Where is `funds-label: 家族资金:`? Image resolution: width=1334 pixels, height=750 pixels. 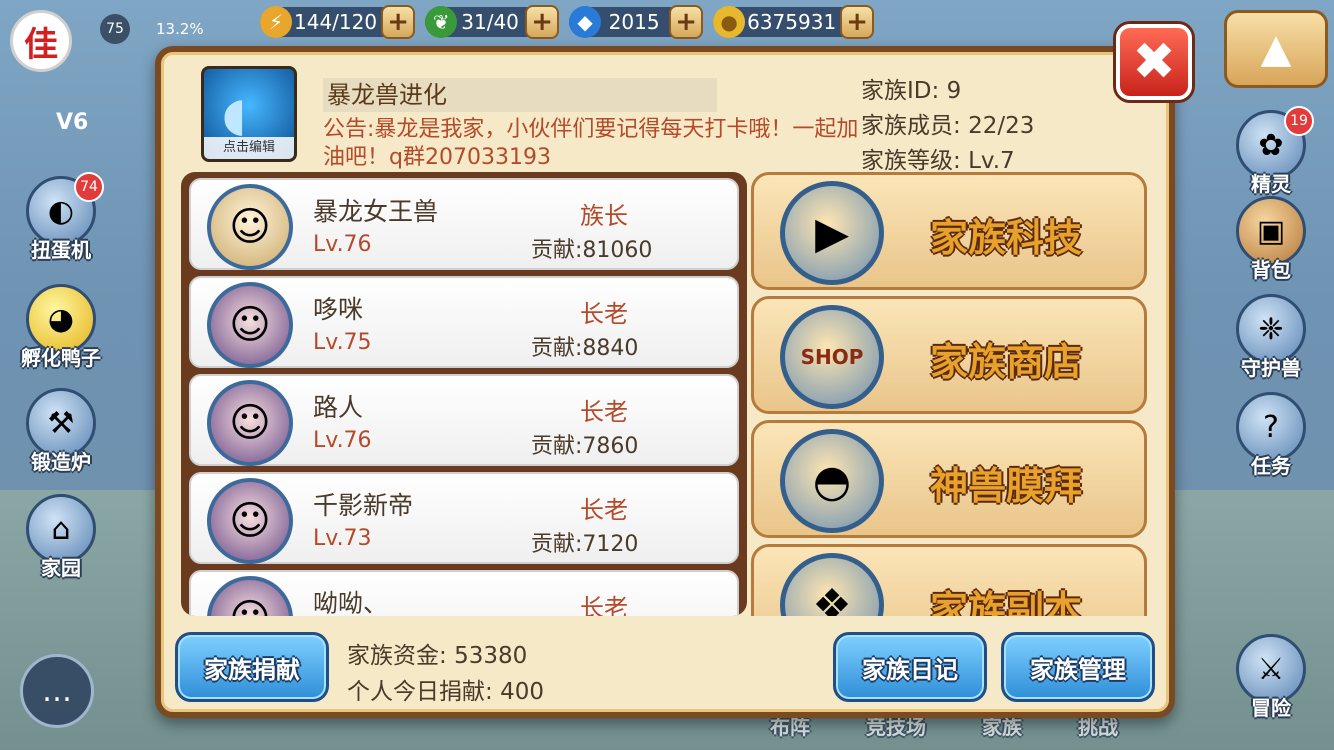 funds-label: 家族资金: is located at coordinates (397, 656).